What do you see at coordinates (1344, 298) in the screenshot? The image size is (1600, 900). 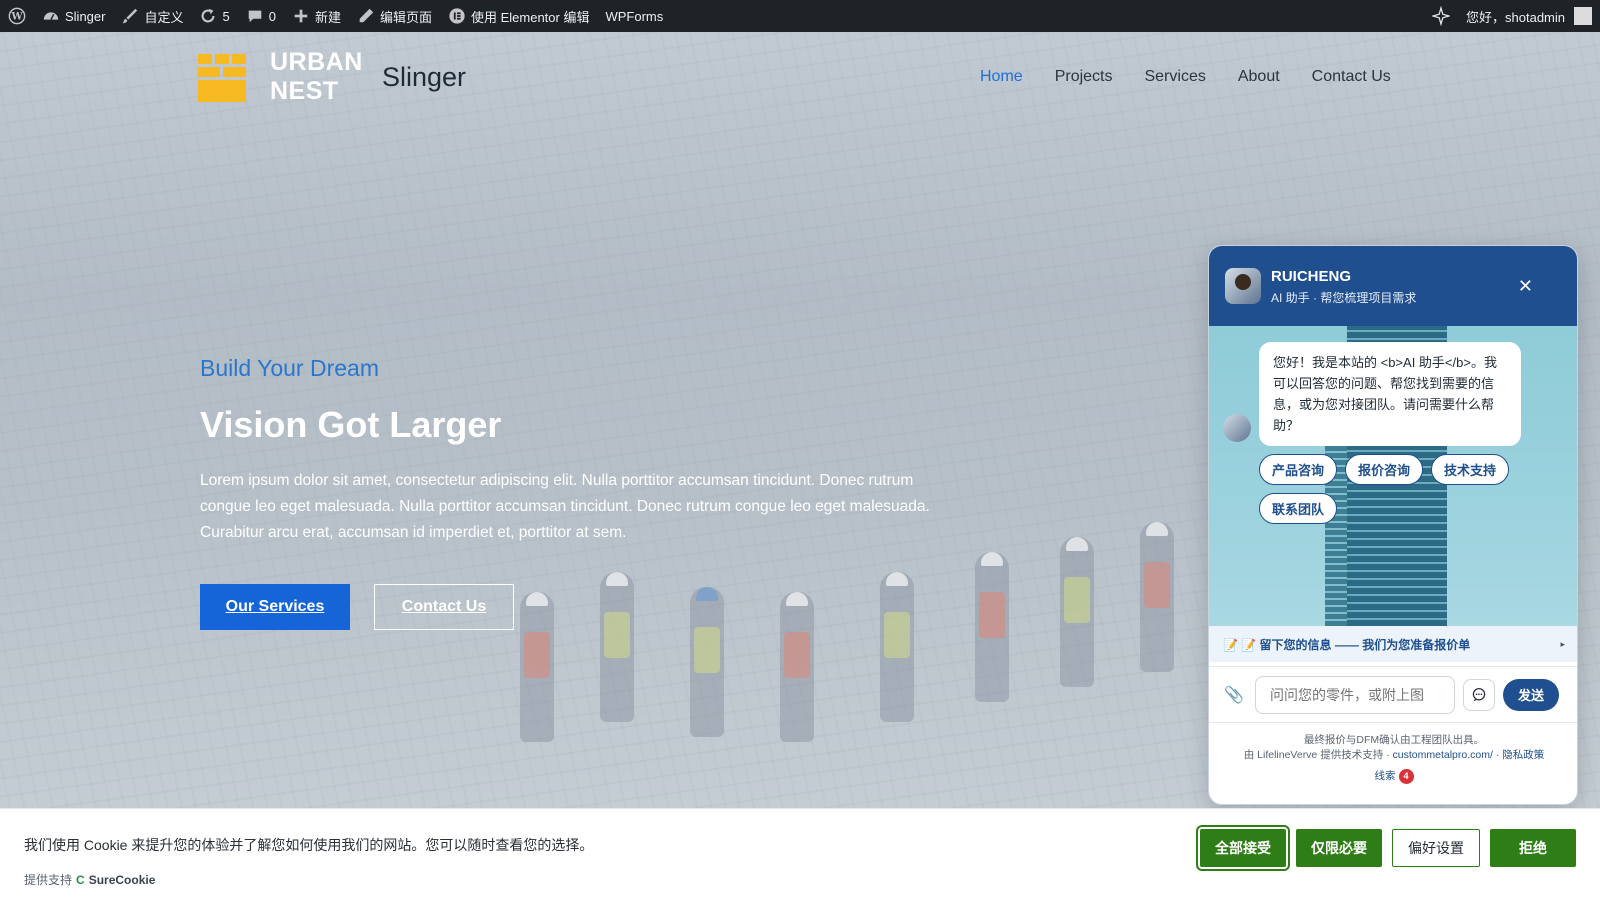 I see `chat-agent-subtitle: AI 助手 · 帮您梳理项目需求` at bounding box center [1344, 298].